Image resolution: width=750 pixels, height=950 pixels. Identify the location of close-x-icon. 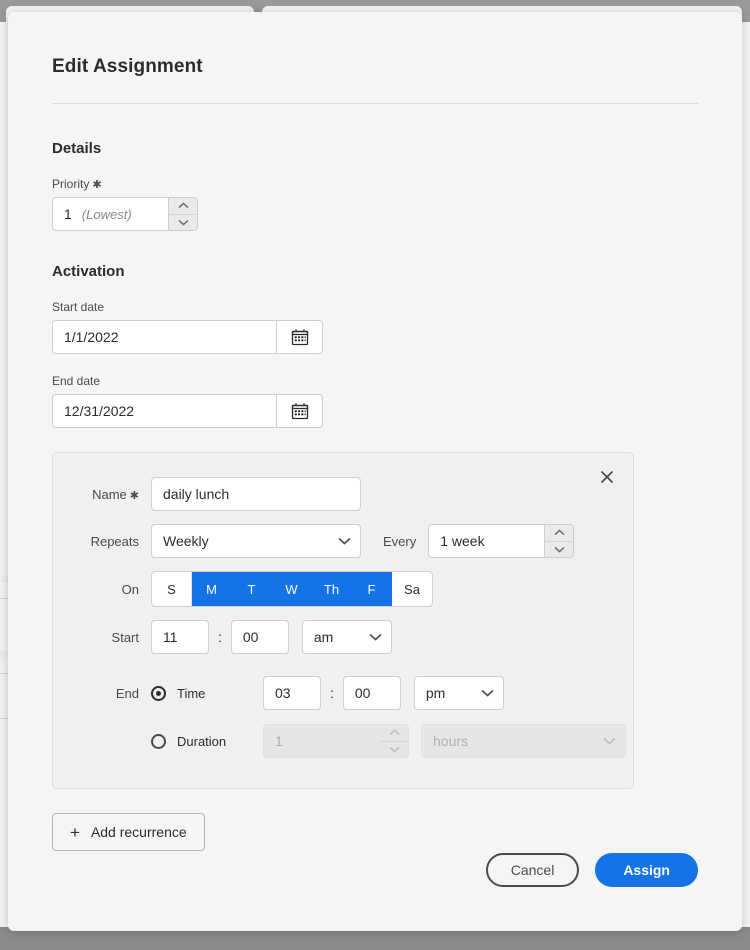
(607, 477).